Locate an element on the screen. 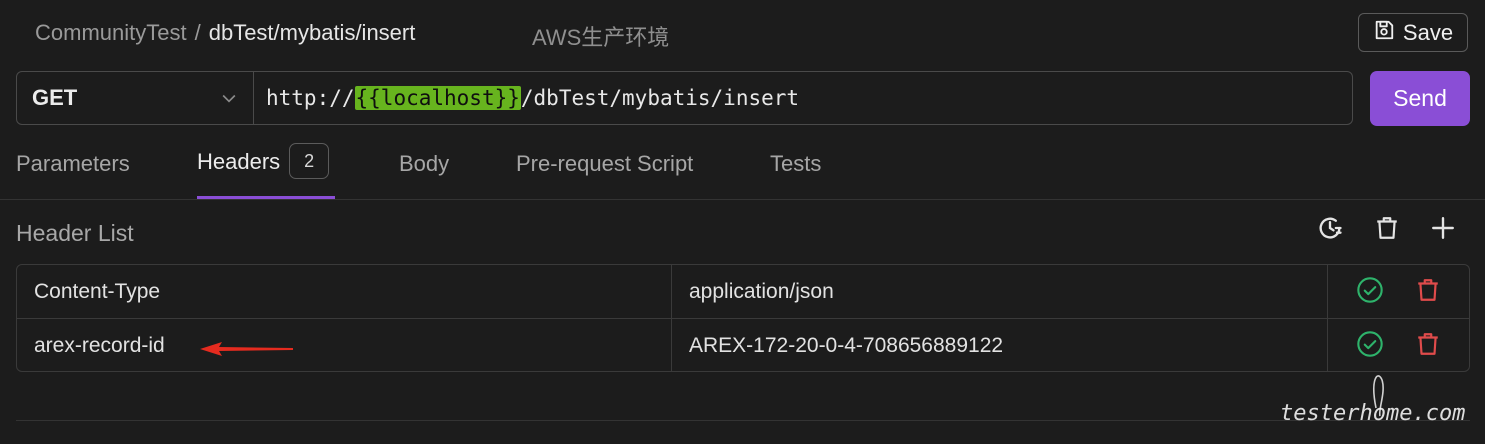 This screenshot has width=1485, height=444. history-clock-icon is located at coordinates (1330, 230).